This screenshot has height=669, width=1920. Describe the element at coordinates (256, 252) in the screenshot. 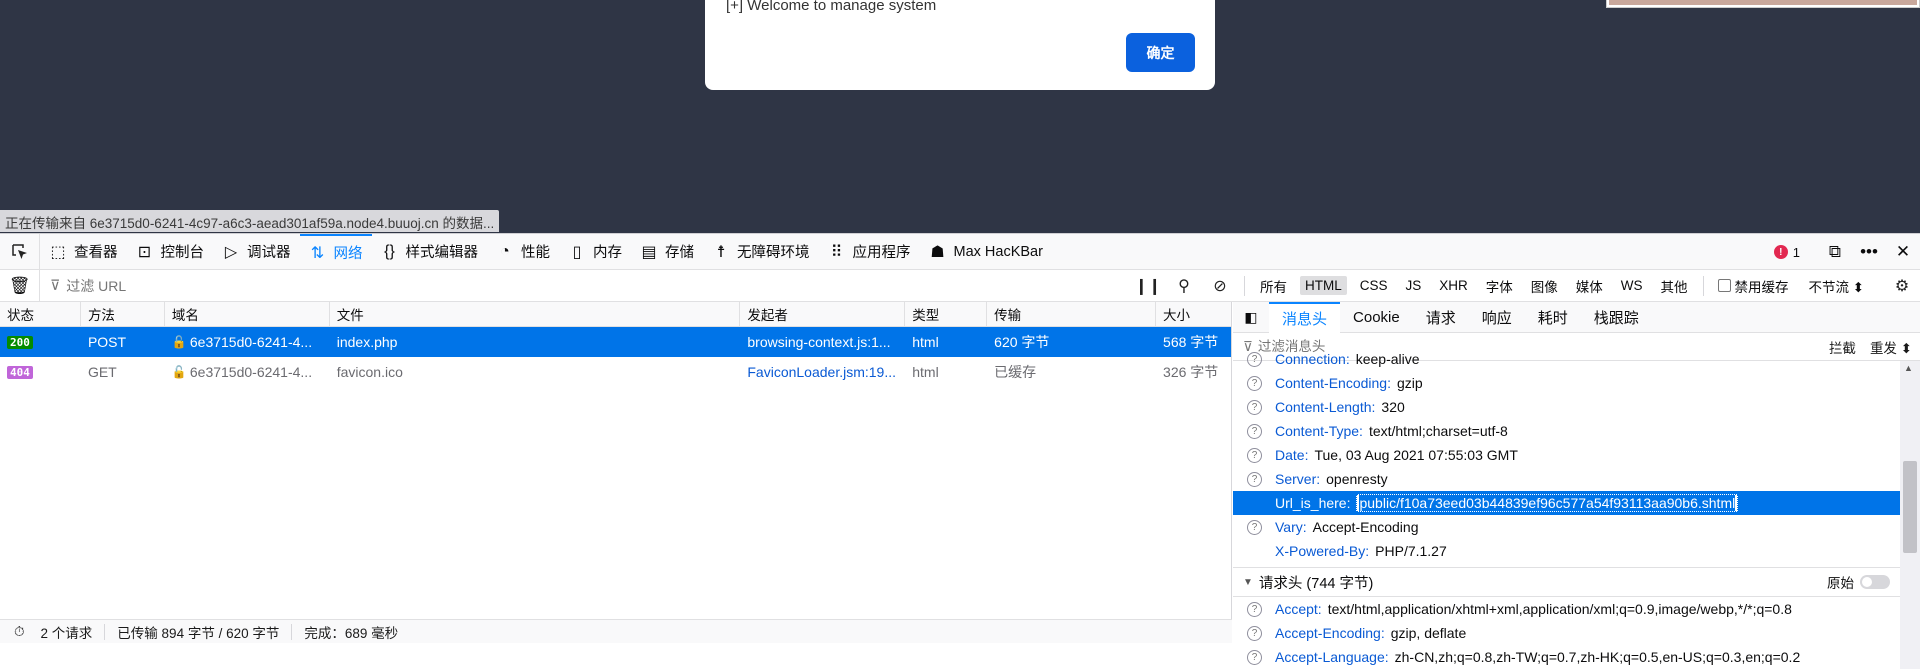

I see `tab-debugger: ▷ 调试器` at that location.